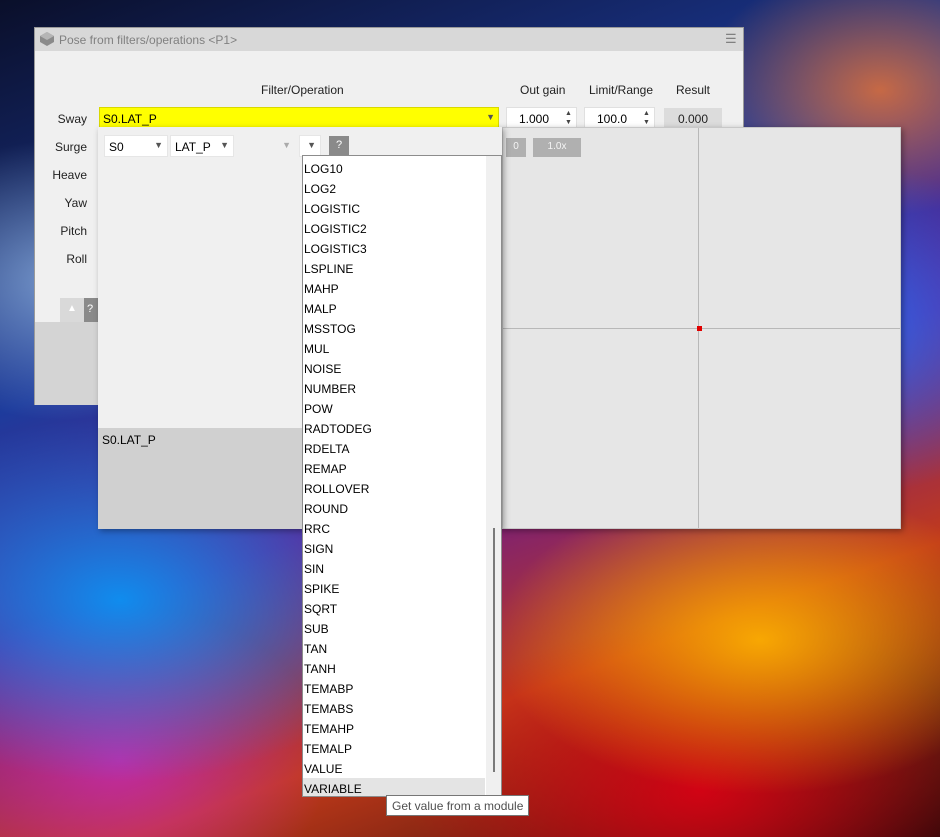 Image resolution: width=940 pixels, height=837 pixels. Describe the element at coordinates (394, 308) in the screenshot. I see `dropdown-item: MALP` at that location.